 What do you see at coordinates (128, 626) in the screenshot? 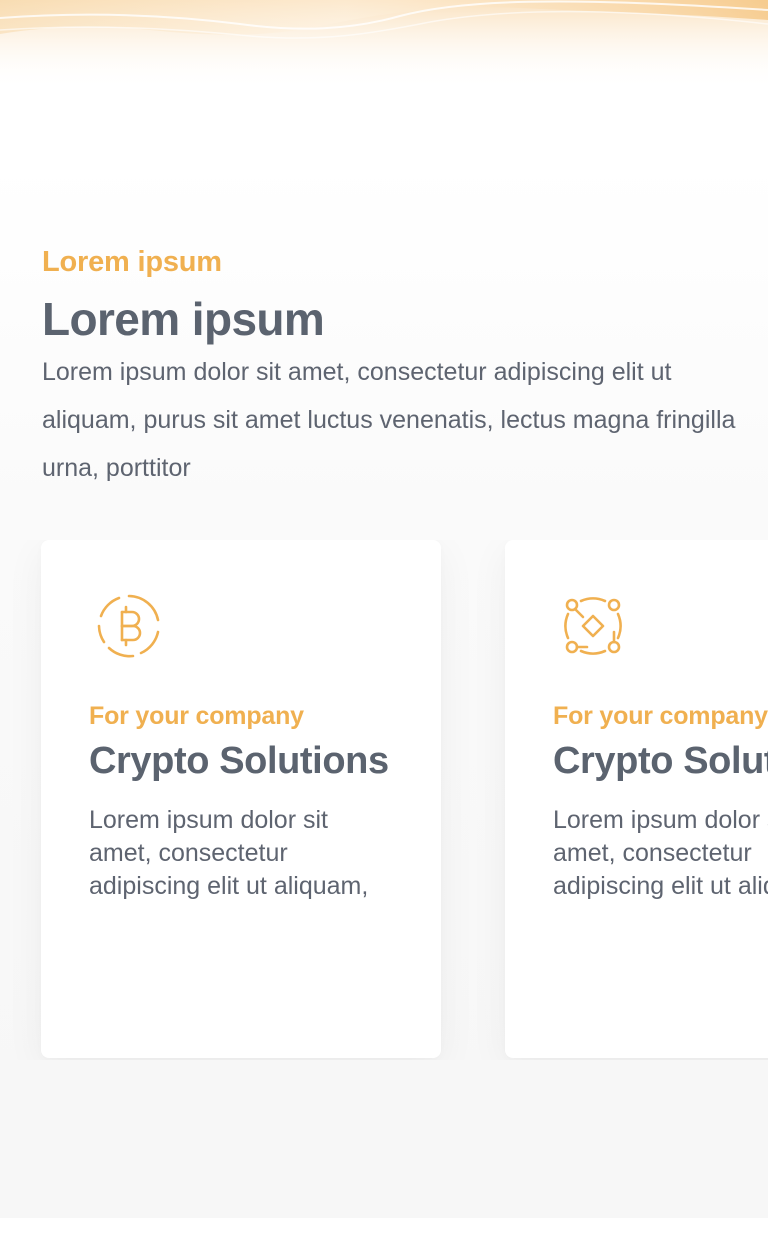
I see `bitcoin-icon` at bounding box center [128, 626].